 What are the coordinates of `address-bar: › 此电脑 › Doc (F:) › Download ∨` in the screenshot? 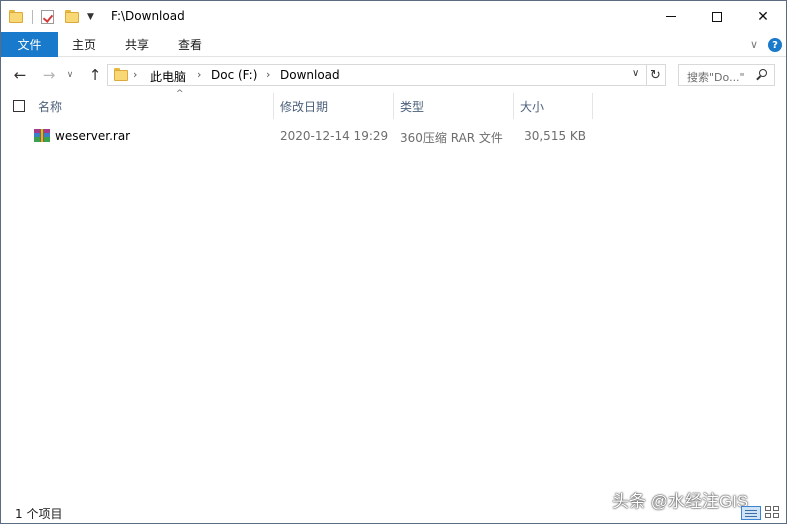 It's located at (377, 75).